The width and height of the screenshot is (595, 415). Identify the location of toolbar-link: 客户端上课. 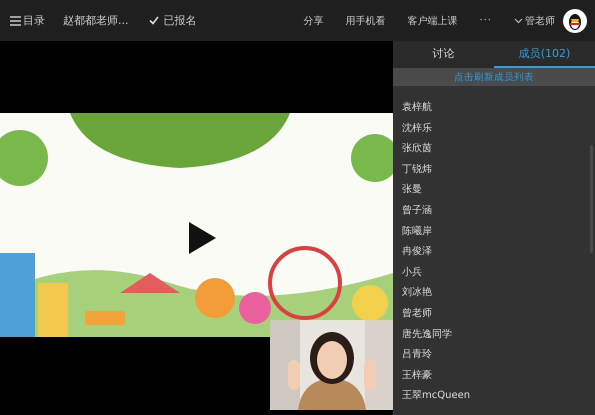
(432, 21).